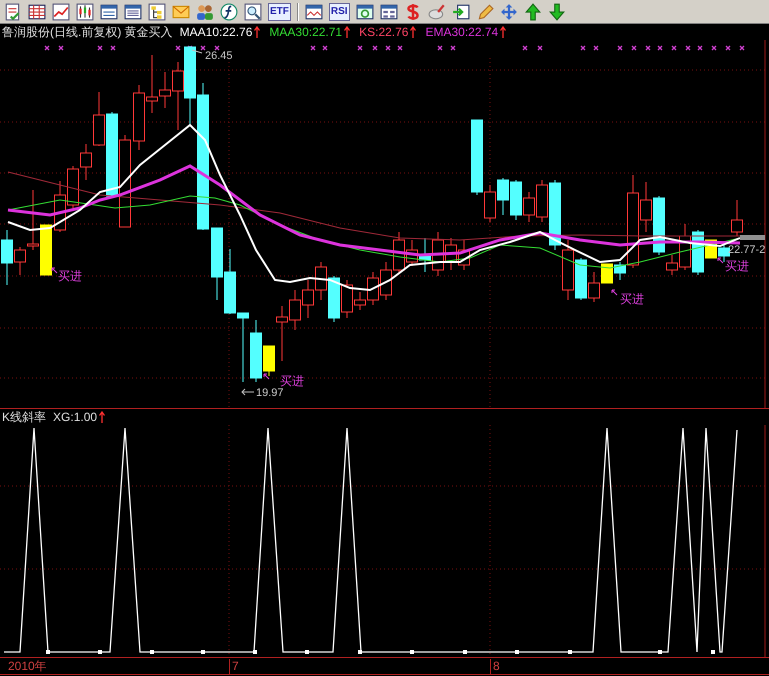  Describe the element at coordinates (752, 237) in the screenshot. I see `price-marker` at that location.